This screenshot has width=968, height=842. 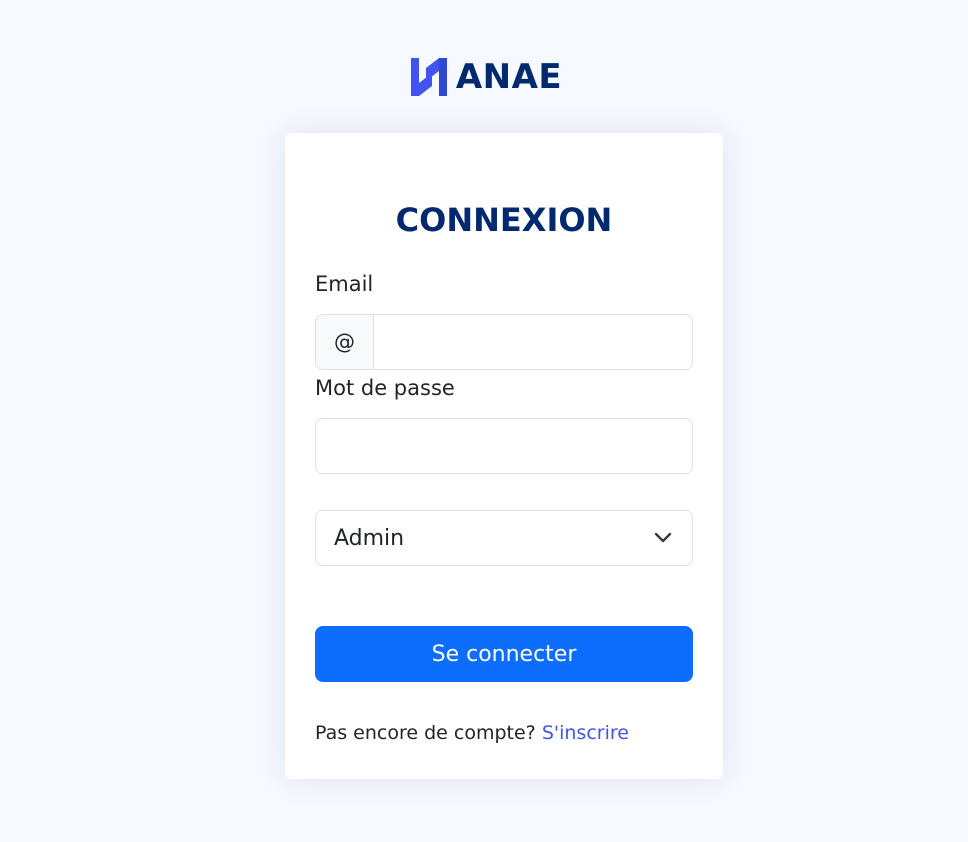 I want to click on role-select: Admin, so click(x=504, y=538).